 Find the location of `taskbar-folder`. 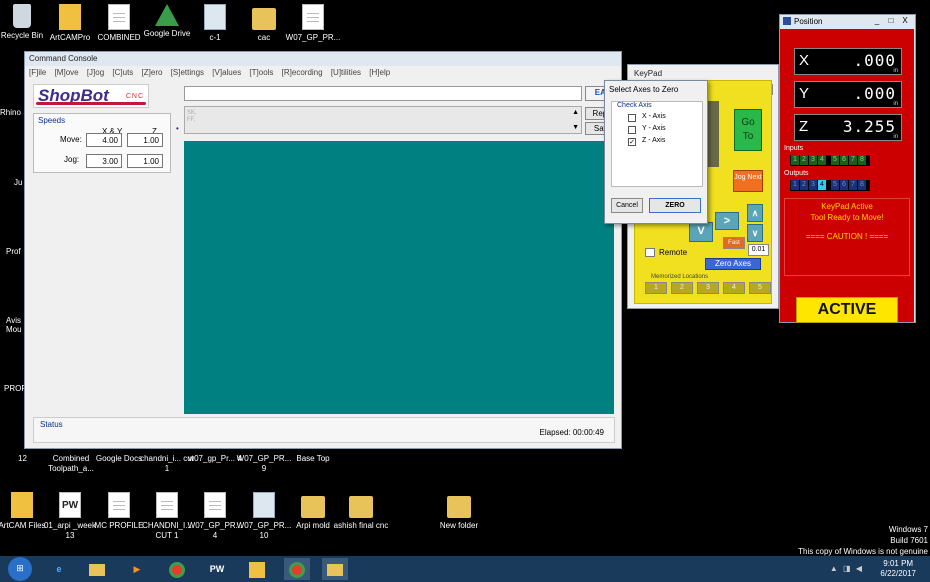

taskbar-folder is located at coordinates (335, 569).